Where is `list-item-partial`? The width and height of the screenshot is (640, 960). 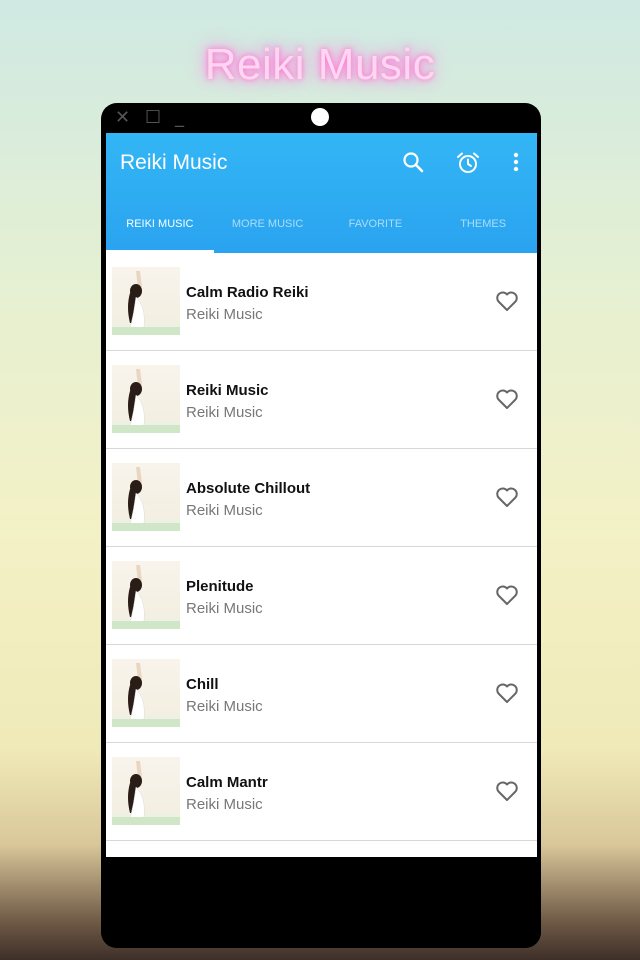
list-item-partial is located at coordinates (321, 849).